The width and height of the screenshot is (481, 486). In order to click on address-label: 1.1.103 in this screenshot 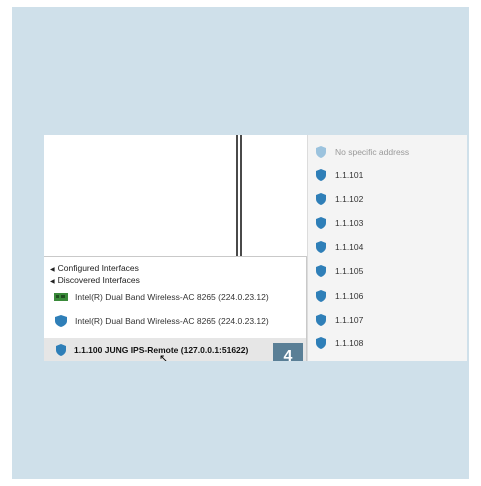, I will do `click(349, 223)`.